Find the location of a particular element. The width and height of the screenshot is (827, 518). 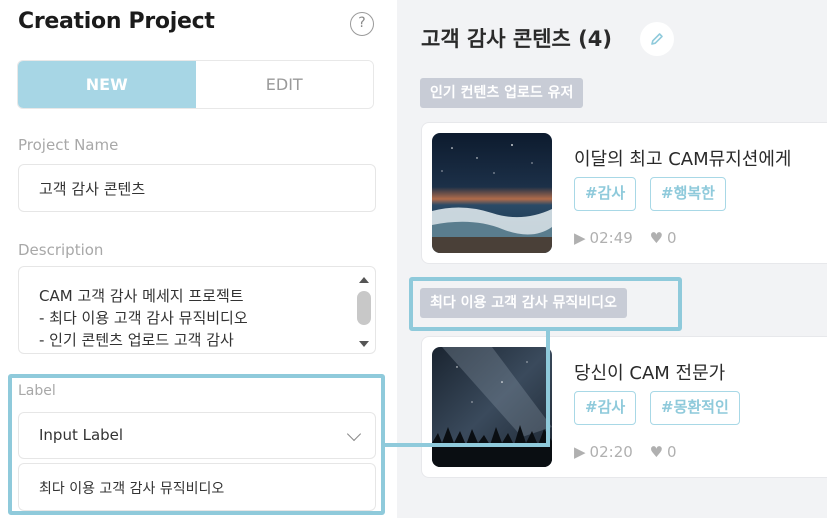

scroll-down-icon is located at coordinates (364, 344).